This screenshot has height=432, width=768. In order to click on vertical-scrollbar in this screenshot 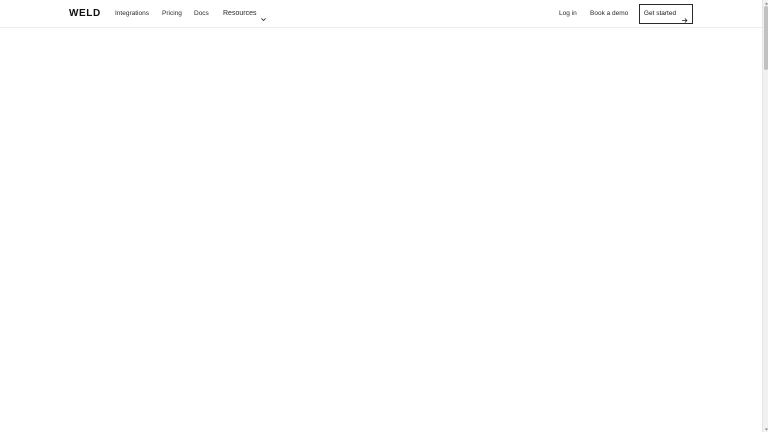, I will do `click(765, 216)`.